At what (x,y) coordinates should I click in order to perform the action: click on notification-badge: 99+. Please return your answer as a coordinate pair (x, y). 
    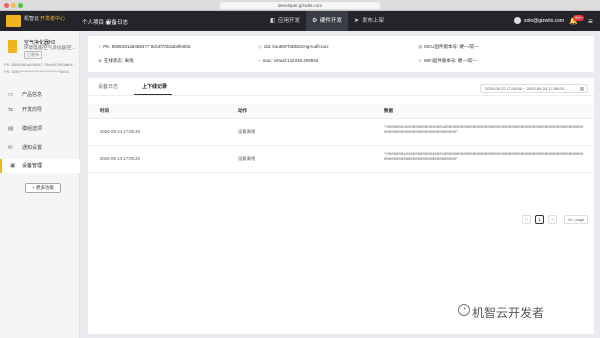
    Looking at the image, I should click on (578, 18).